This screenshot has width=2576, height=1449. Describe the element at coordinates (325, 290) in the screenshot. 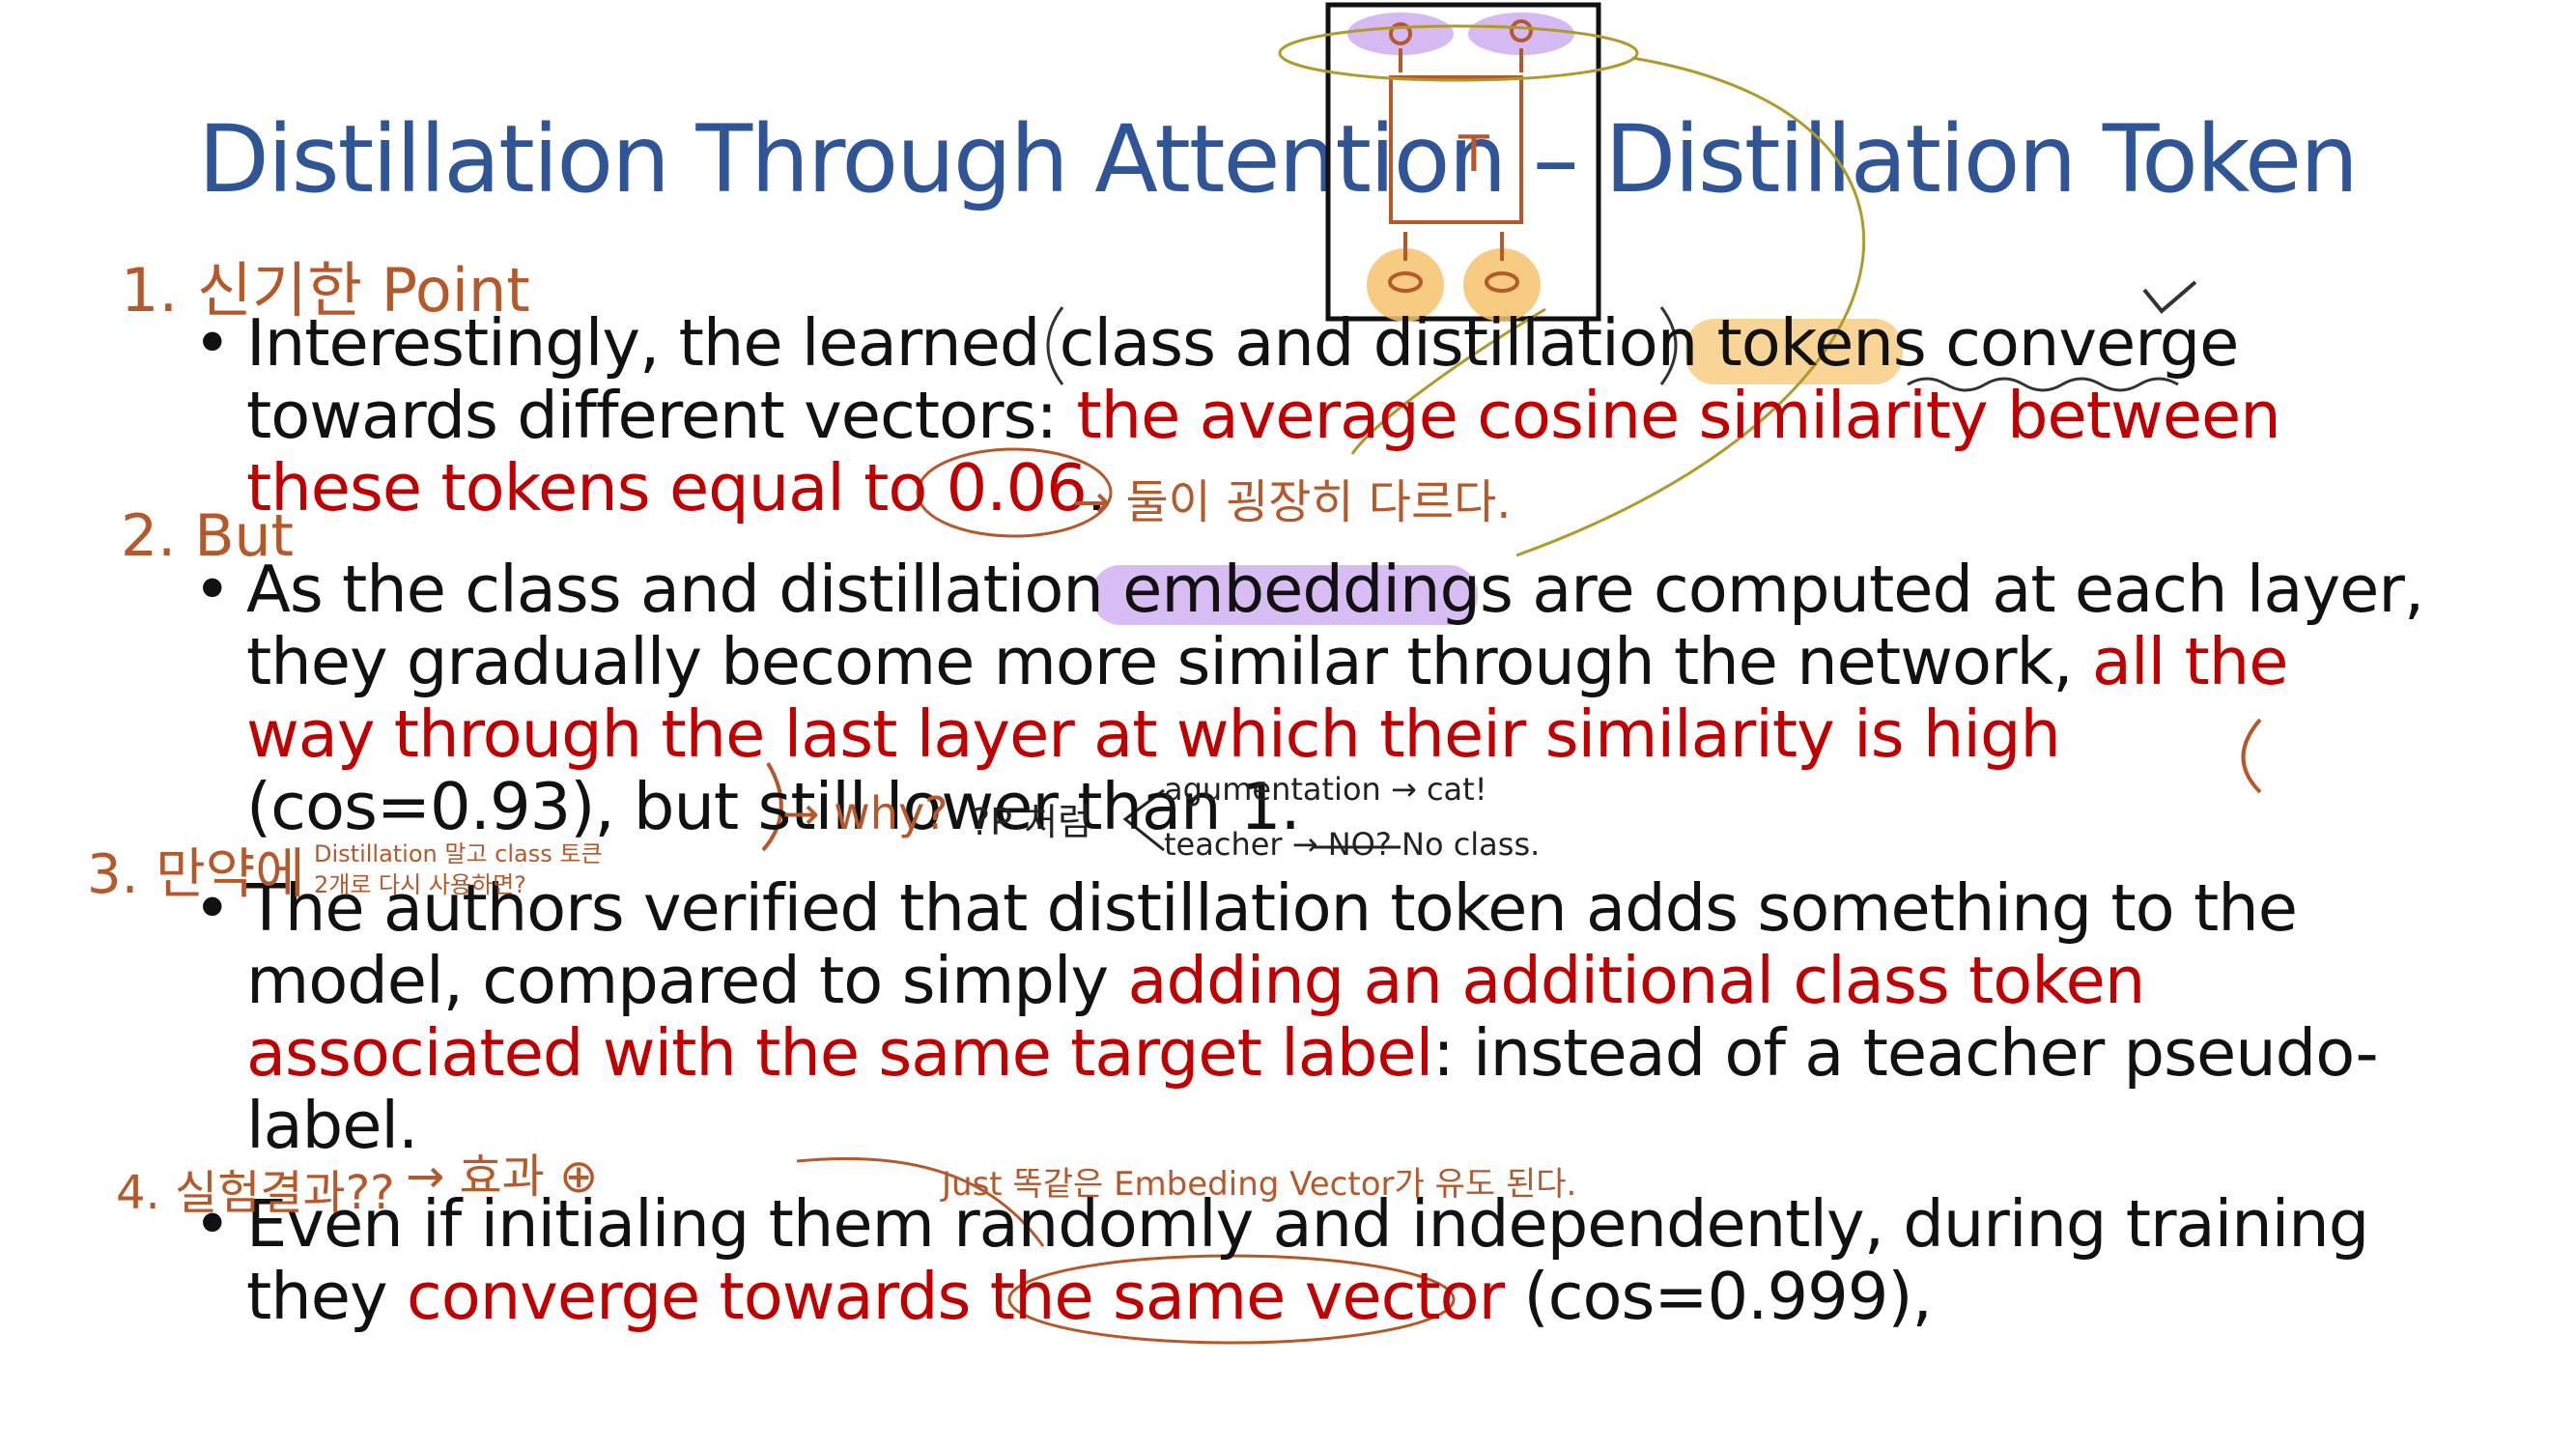

I see `annotation-note-1: 1. 신기한 Point` at that location.